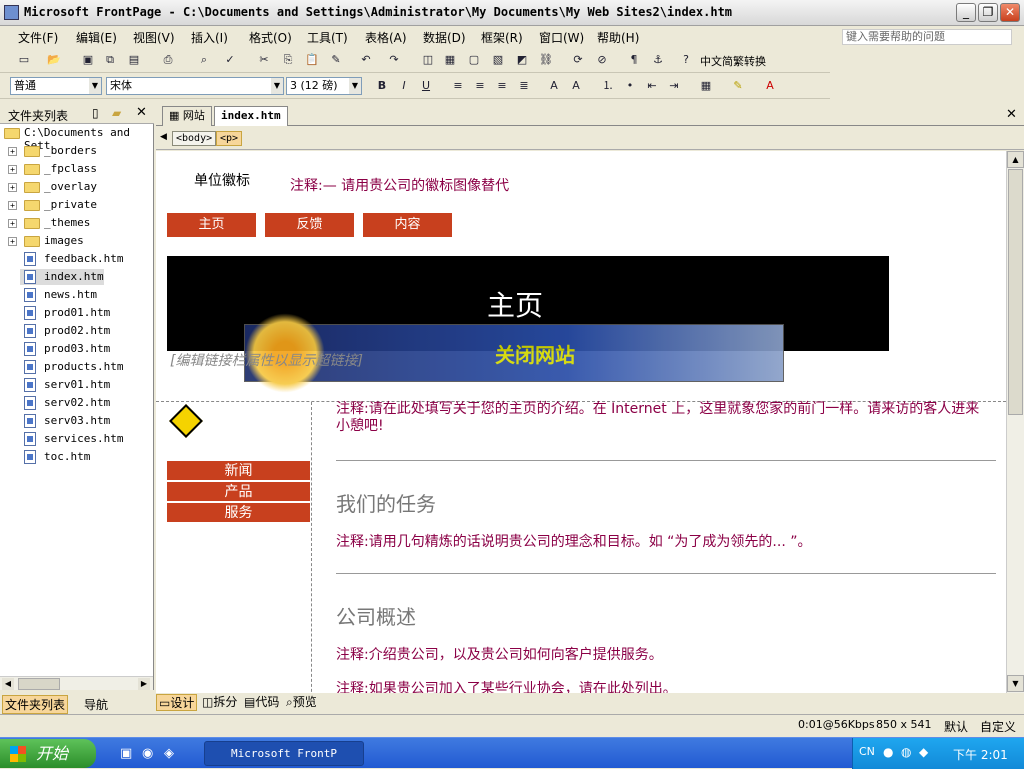  Describe the element at coordinates (324, 86) in the screenshot. I see `font-size-select: 3 (12 磅) ▼` at that location.